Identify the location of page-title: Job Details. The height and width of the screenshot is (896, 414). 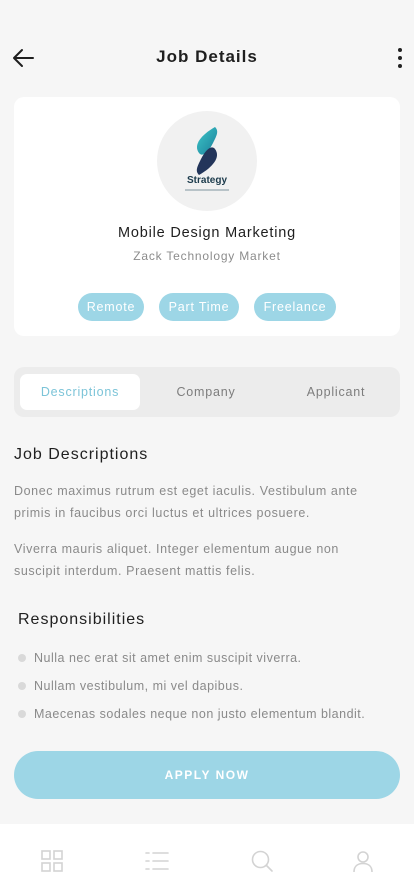
(207, 56).